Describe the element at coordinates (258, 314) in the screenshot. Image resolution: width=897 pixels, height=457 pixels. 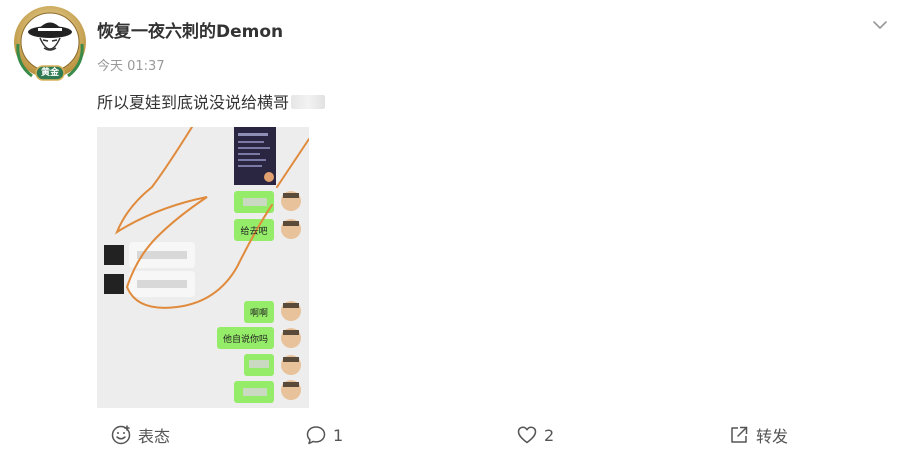
I see `chat-message-2: 啊啊` at that location.